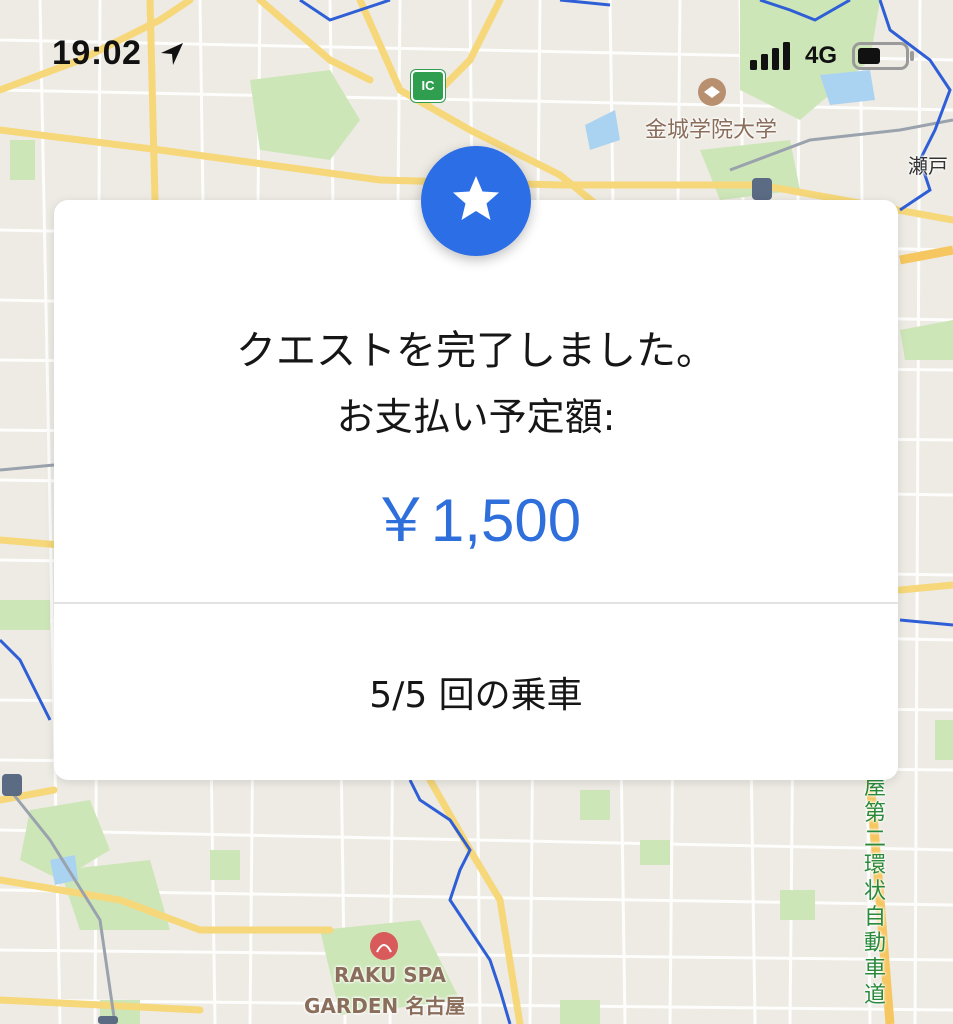 The width and height of the screenshot is (953, 1024). What do you see at coordinates (874, 891) in the screenshot?
I see `map-label-expressway: 屋第二環状自動車道` at bounding box center [874, 891].